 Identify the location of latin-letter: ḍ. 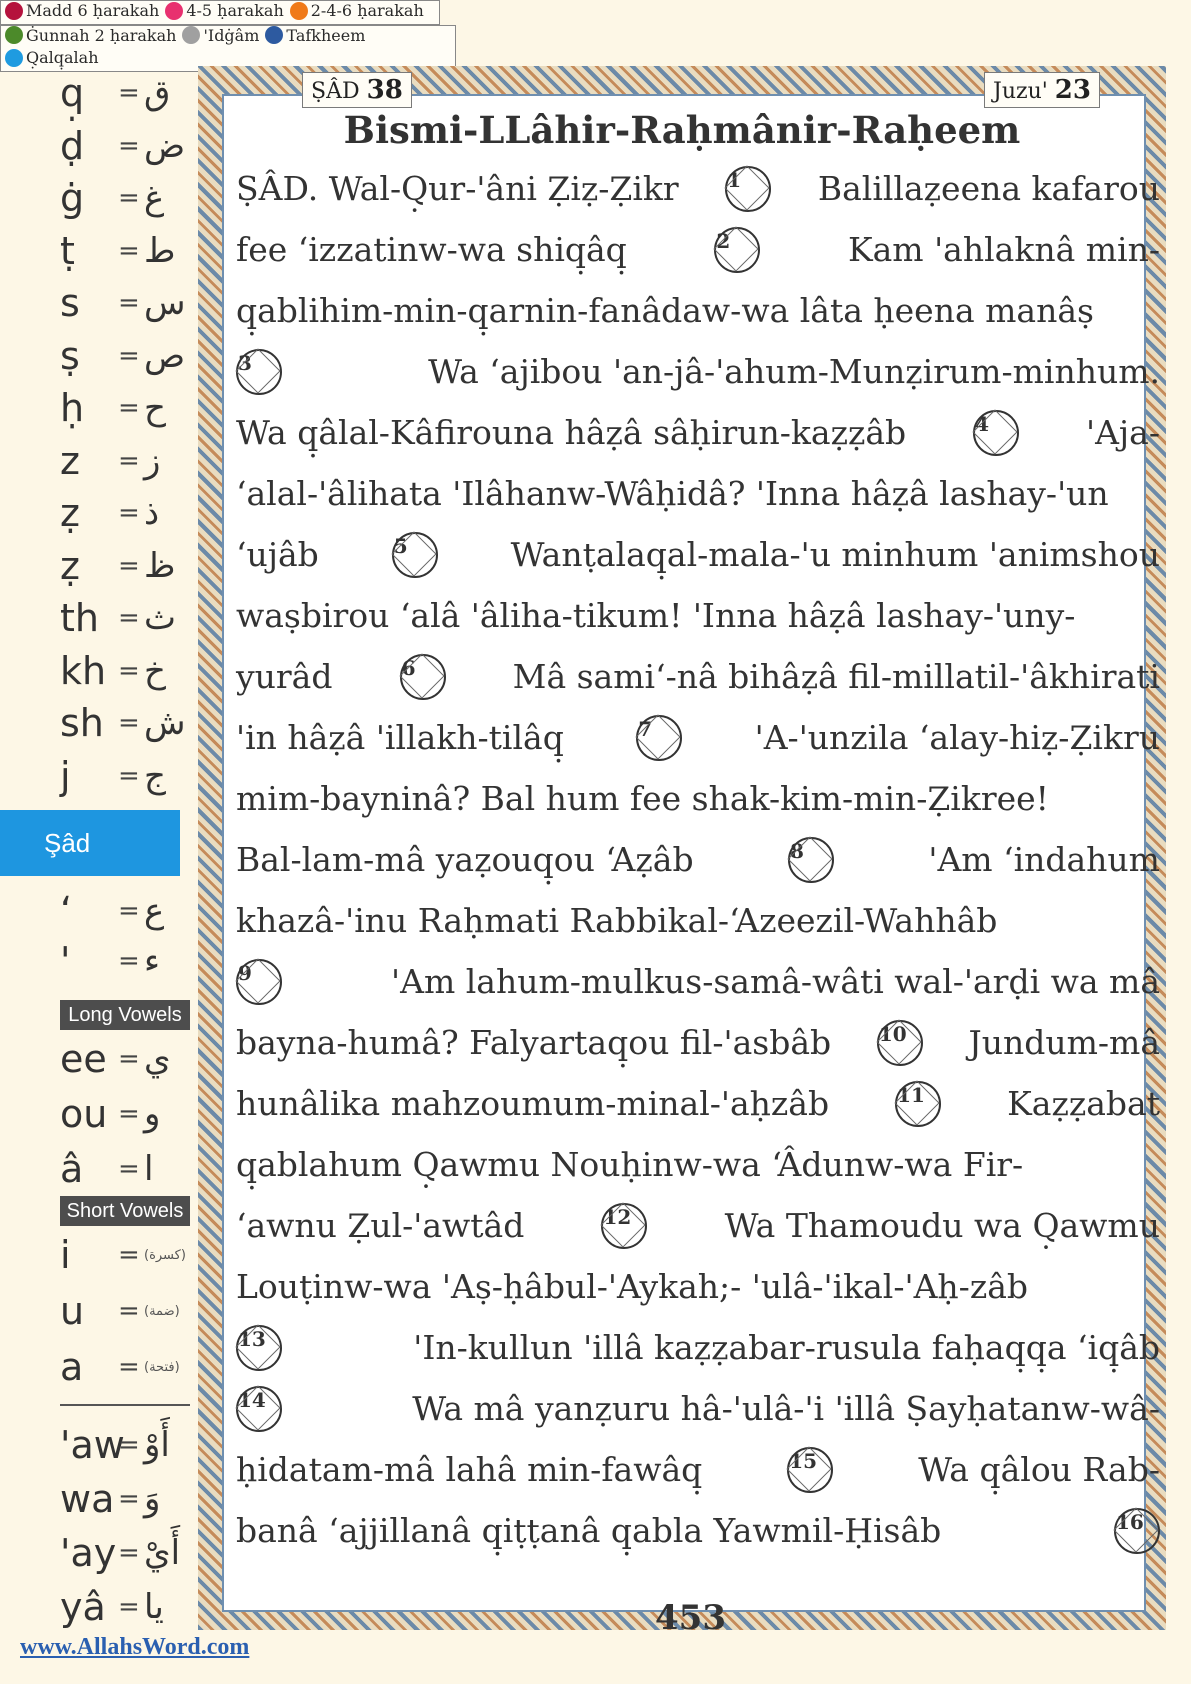
(72, 145).